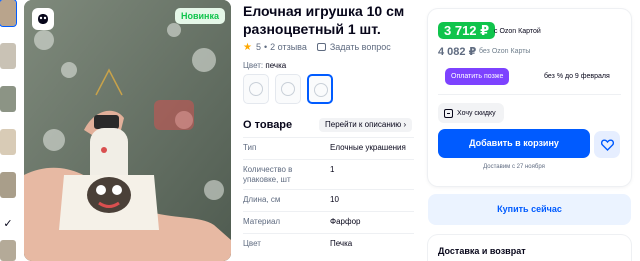 The image size is (640, 261). Describe the element at coordinates (321, 47) in the screenshot. I see `question-icon` at that location.